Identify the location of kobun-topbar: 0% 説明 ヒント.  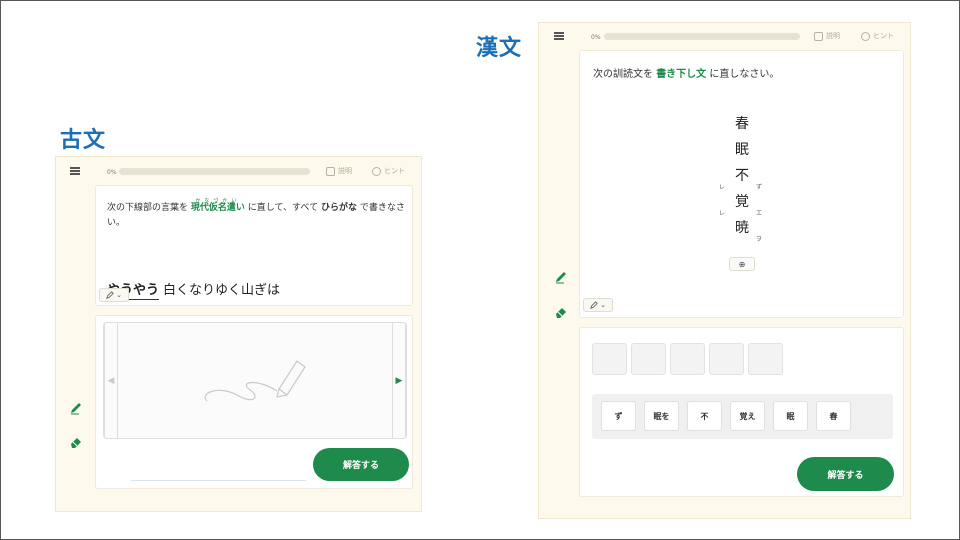
(238, 172).